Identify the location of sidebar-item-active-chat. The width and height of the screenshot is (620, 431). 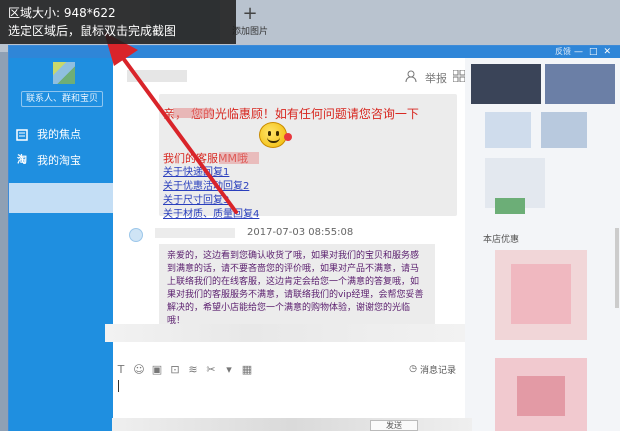
(67, 198).